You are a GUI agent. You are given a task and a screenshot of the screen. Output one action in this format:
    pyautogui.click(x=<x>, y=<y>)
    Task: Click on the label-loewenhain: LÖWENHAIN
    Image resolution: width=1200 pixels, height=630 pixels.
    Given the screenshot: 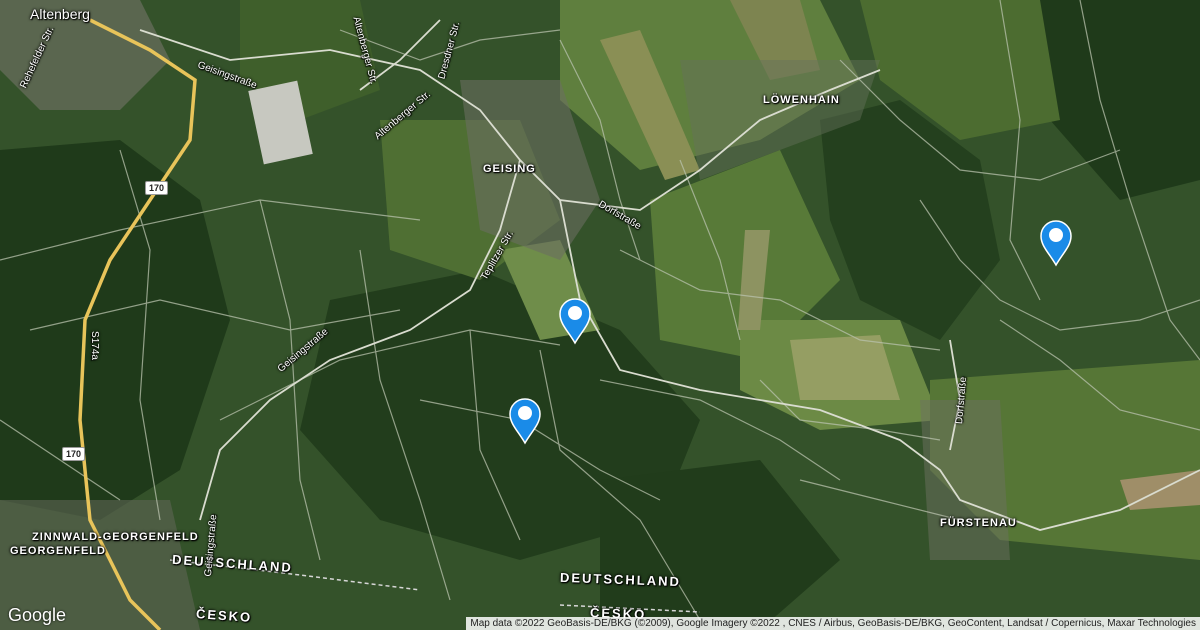 What is the action you would take?
    pyautogui.click(x=801, y=100)
    